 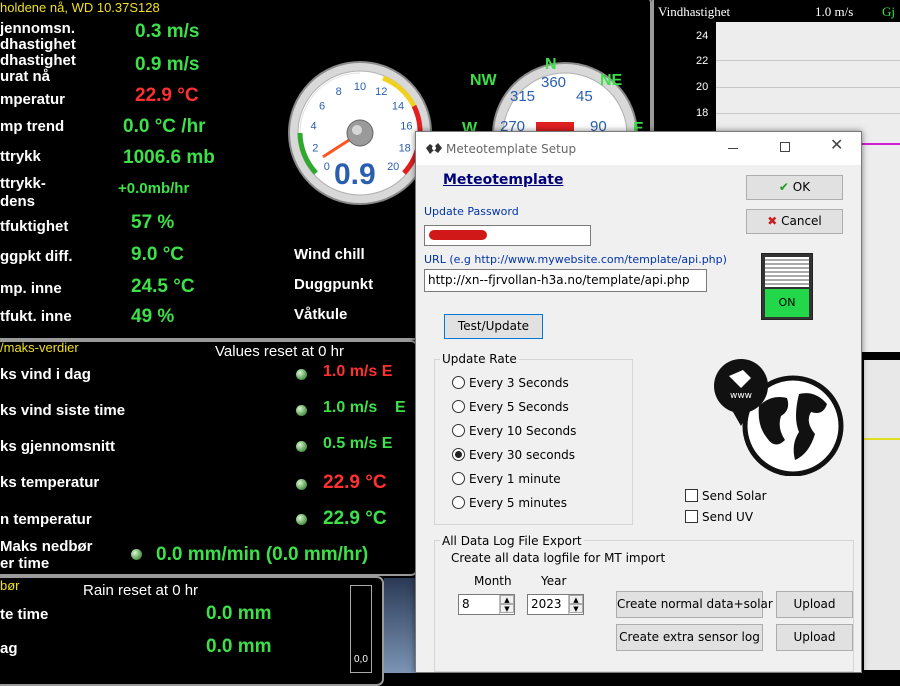 I want to click on month-spin-buttons: ▲ ▼, so click(x=506, y=604).